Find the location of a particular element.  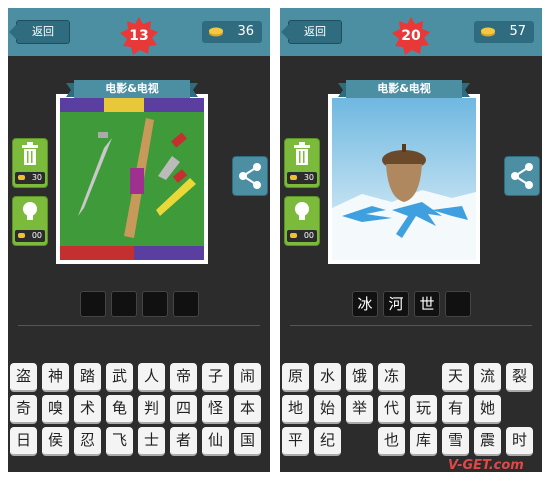

coin-counter: 36 is located at coordinates (232, 32).